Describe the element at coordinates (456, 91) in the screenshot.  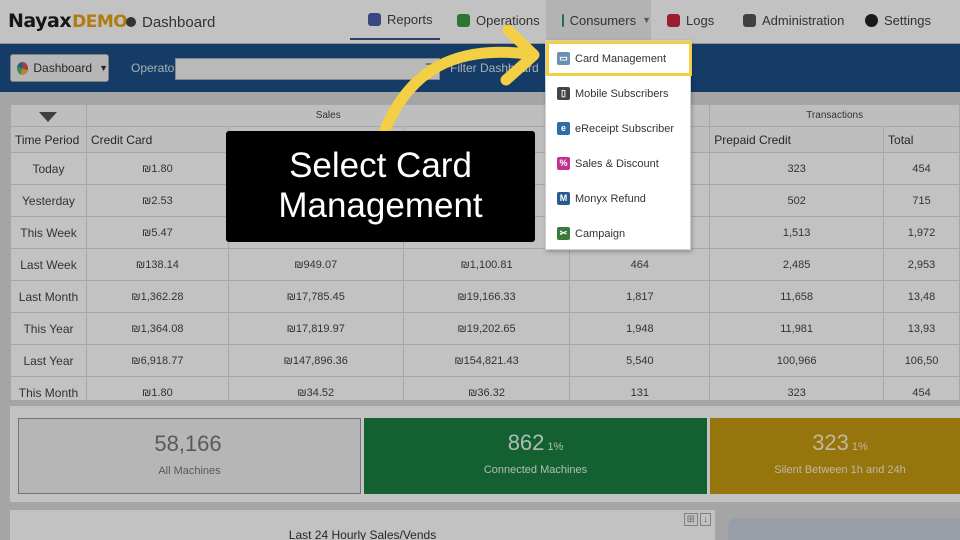
I see `tutorial-arrow-curve` at that location.